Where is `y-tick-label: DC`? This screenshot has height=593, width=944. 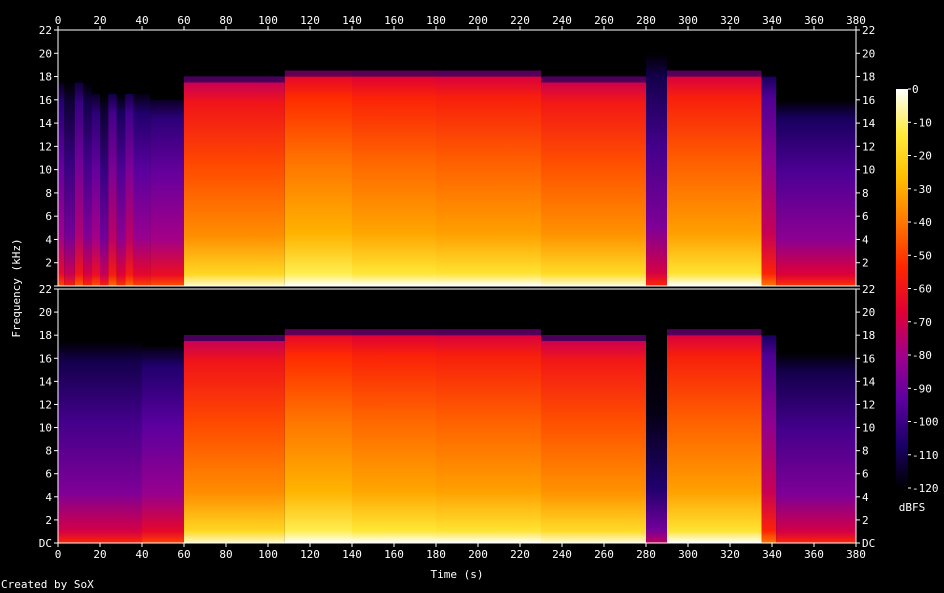 y-tick-label: DC is located at coordinates (45, 543).